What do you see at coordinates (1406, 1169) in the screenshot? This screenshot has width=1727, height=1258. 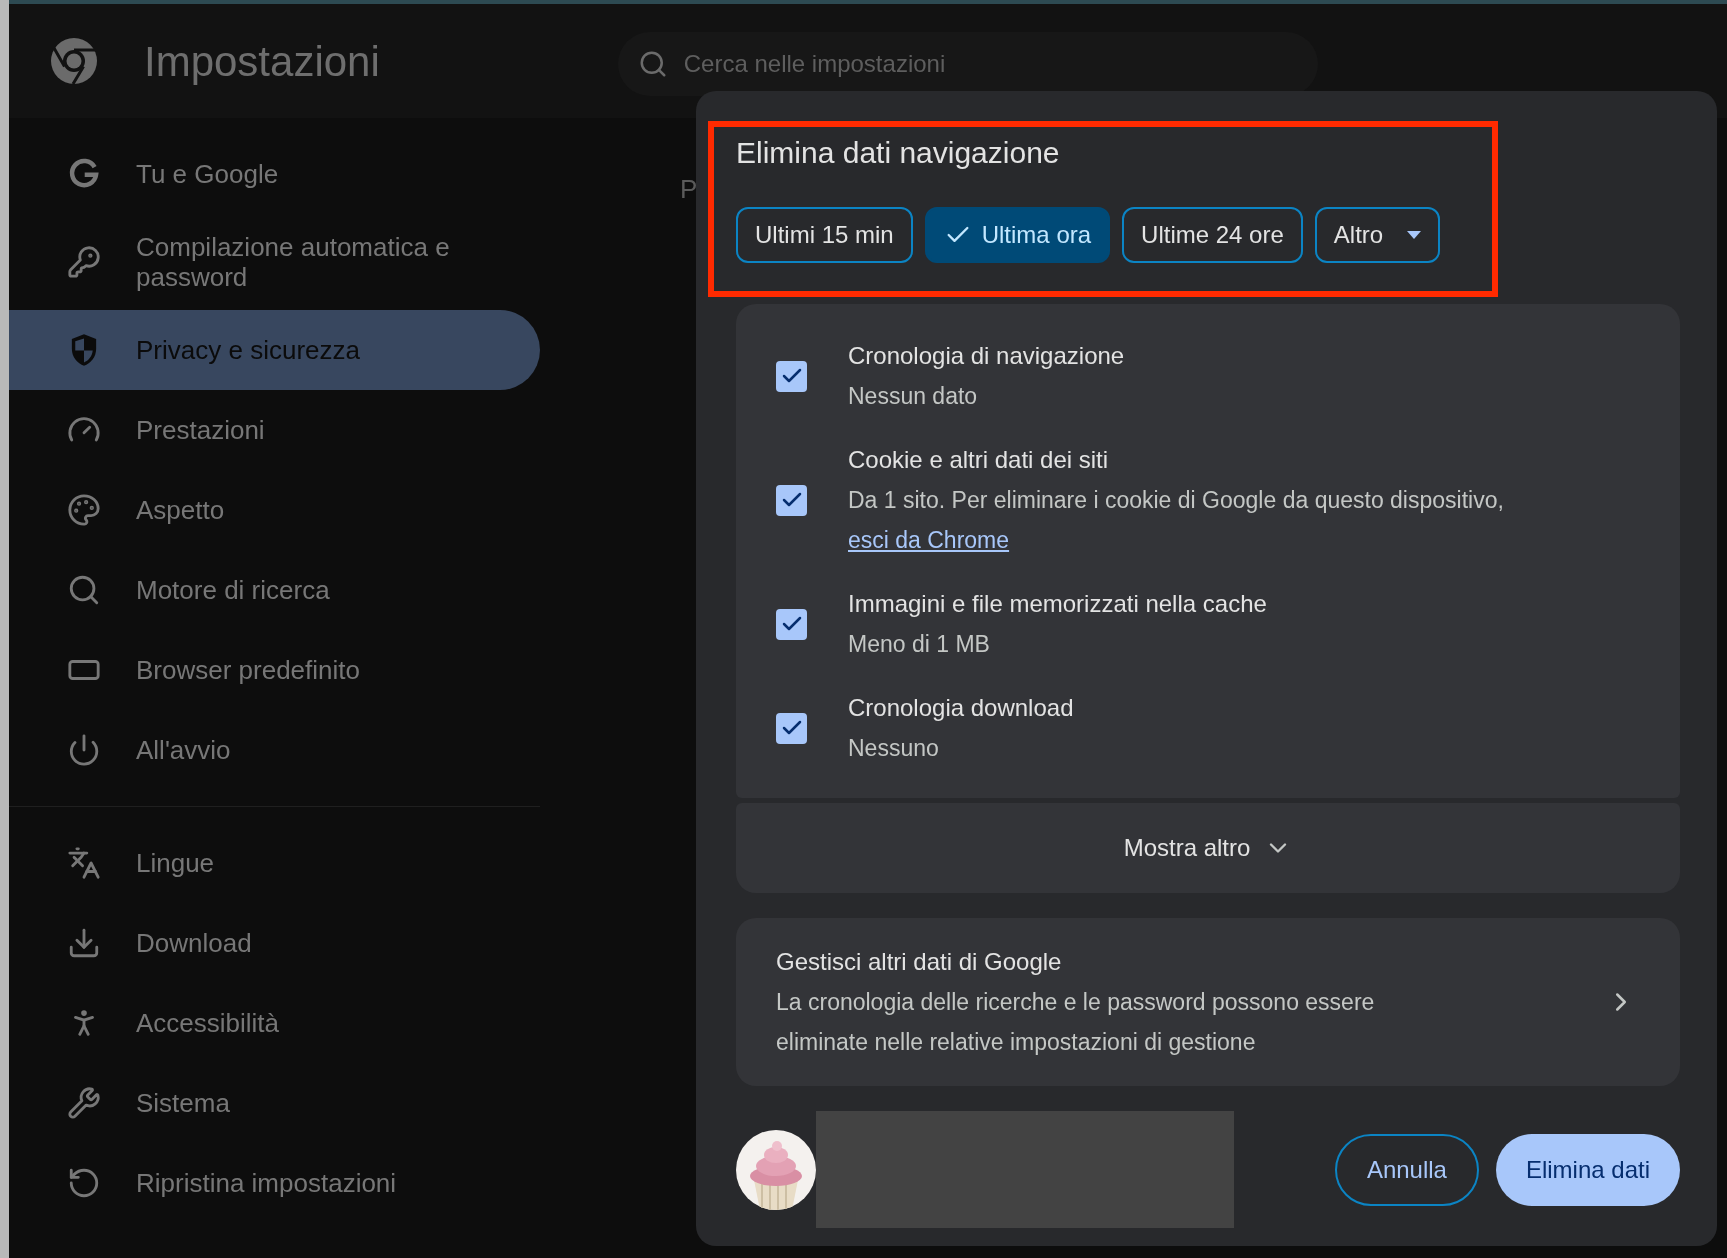 I see `cancel-button: Annulla` at bounding box center [1406, 1169].